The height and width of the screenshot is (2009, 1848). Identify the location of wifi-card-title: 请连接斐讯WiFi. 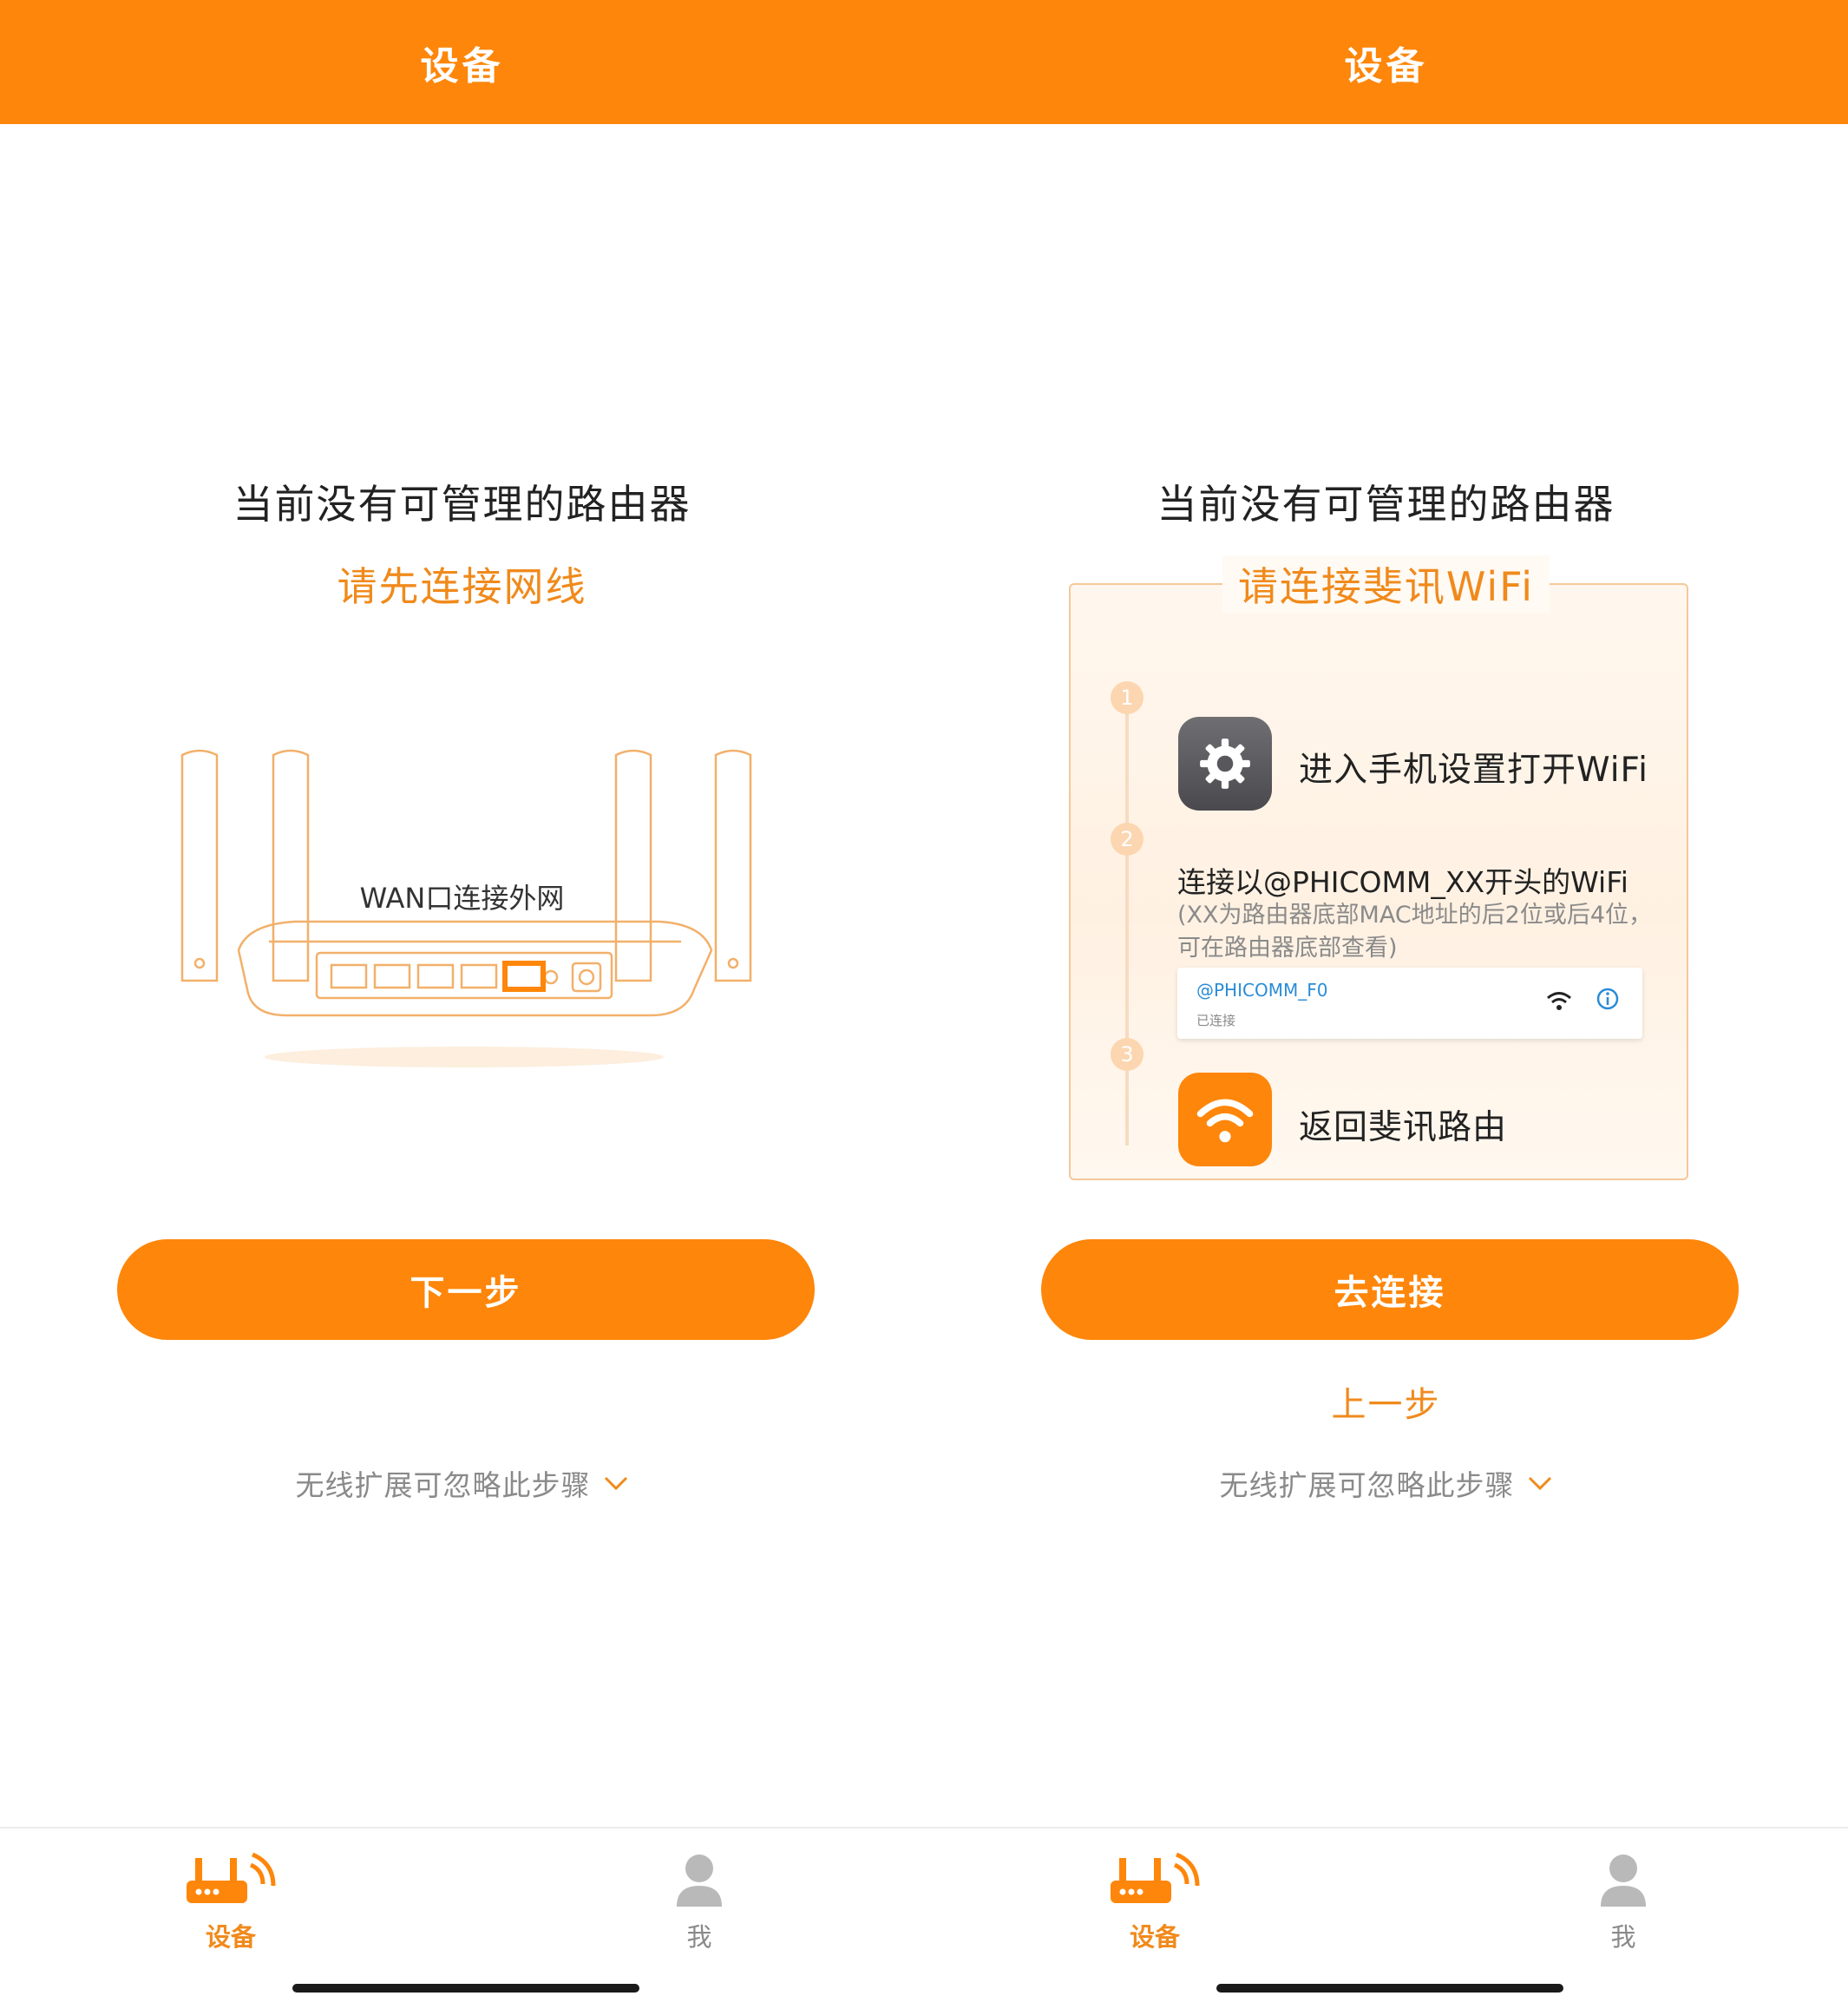
(1386, 584).